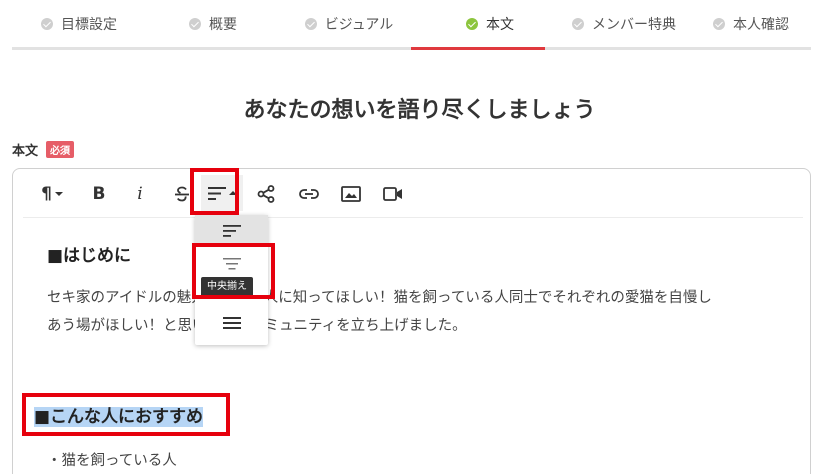 The image size is (839, 474). I want to click on content-bullet-item: ・猫を飼っている人, so click(112, 461).